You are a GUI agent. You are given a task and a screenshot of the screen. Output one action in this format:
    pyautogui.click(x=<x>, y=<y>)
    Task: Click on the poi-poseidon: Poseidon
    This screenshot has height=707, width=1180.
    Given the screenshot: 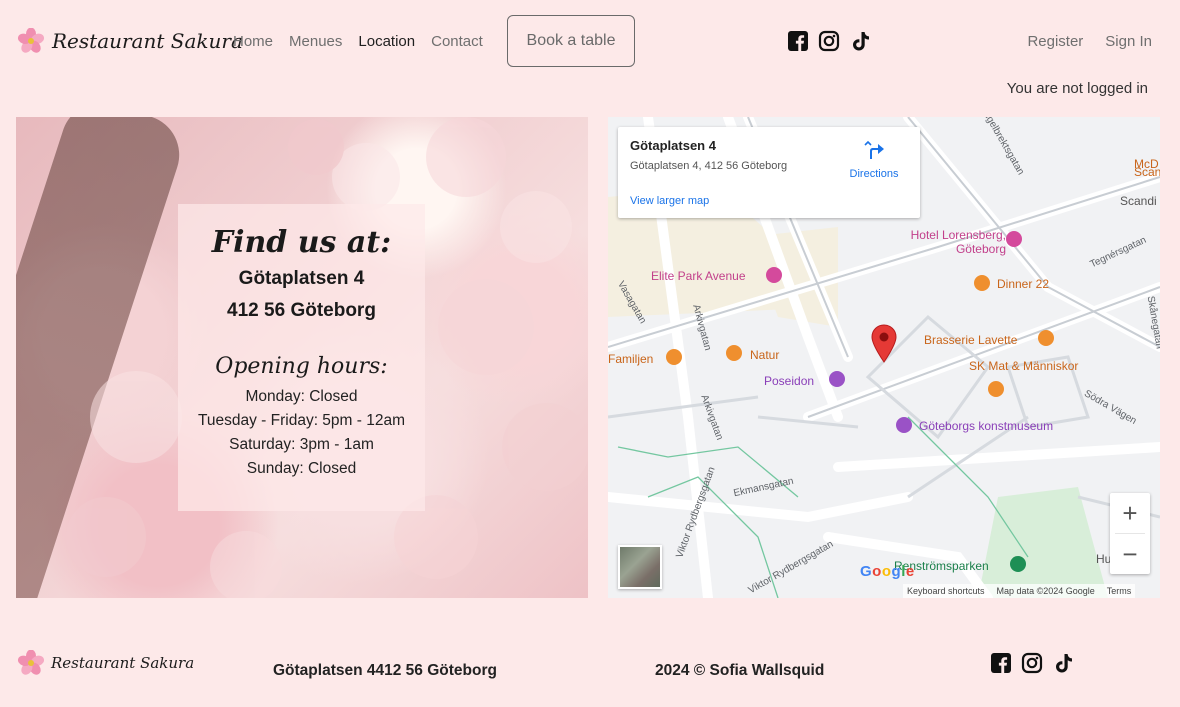 What is the action you would take?
    pyautogui.click(x=789, y=381)
    